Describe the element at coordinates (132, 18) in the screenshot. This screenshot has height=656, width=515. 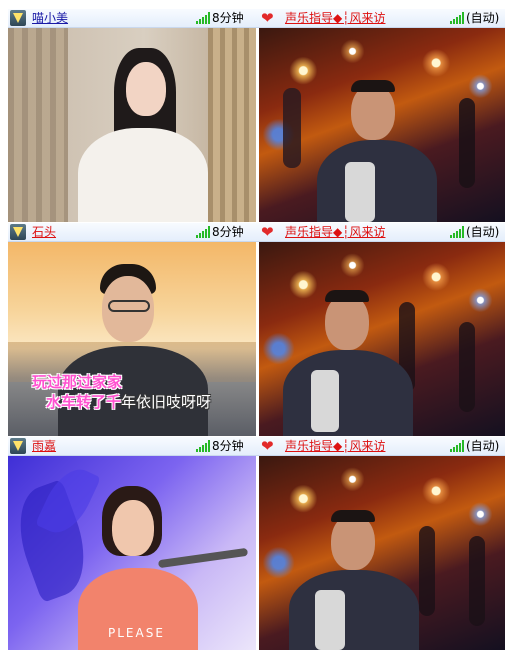
I see `guest-info-bar: 喵小美 8分钟` at that location.